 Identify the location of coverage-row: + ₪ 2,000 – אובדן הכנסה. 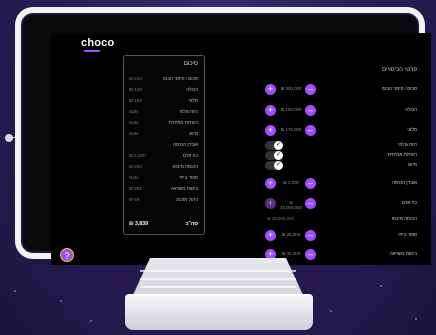
(334, 184).